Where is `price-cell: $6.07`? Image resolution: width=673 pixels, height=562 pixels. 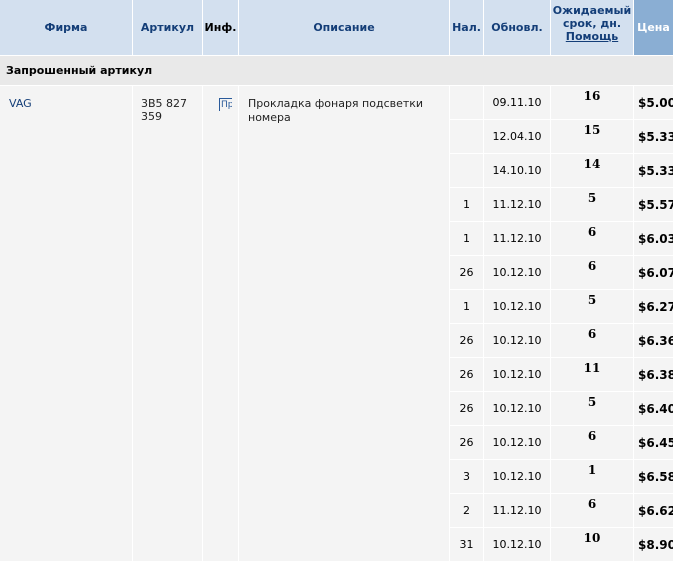
price-cell: $6.07 is located at coordinates (653, 273).